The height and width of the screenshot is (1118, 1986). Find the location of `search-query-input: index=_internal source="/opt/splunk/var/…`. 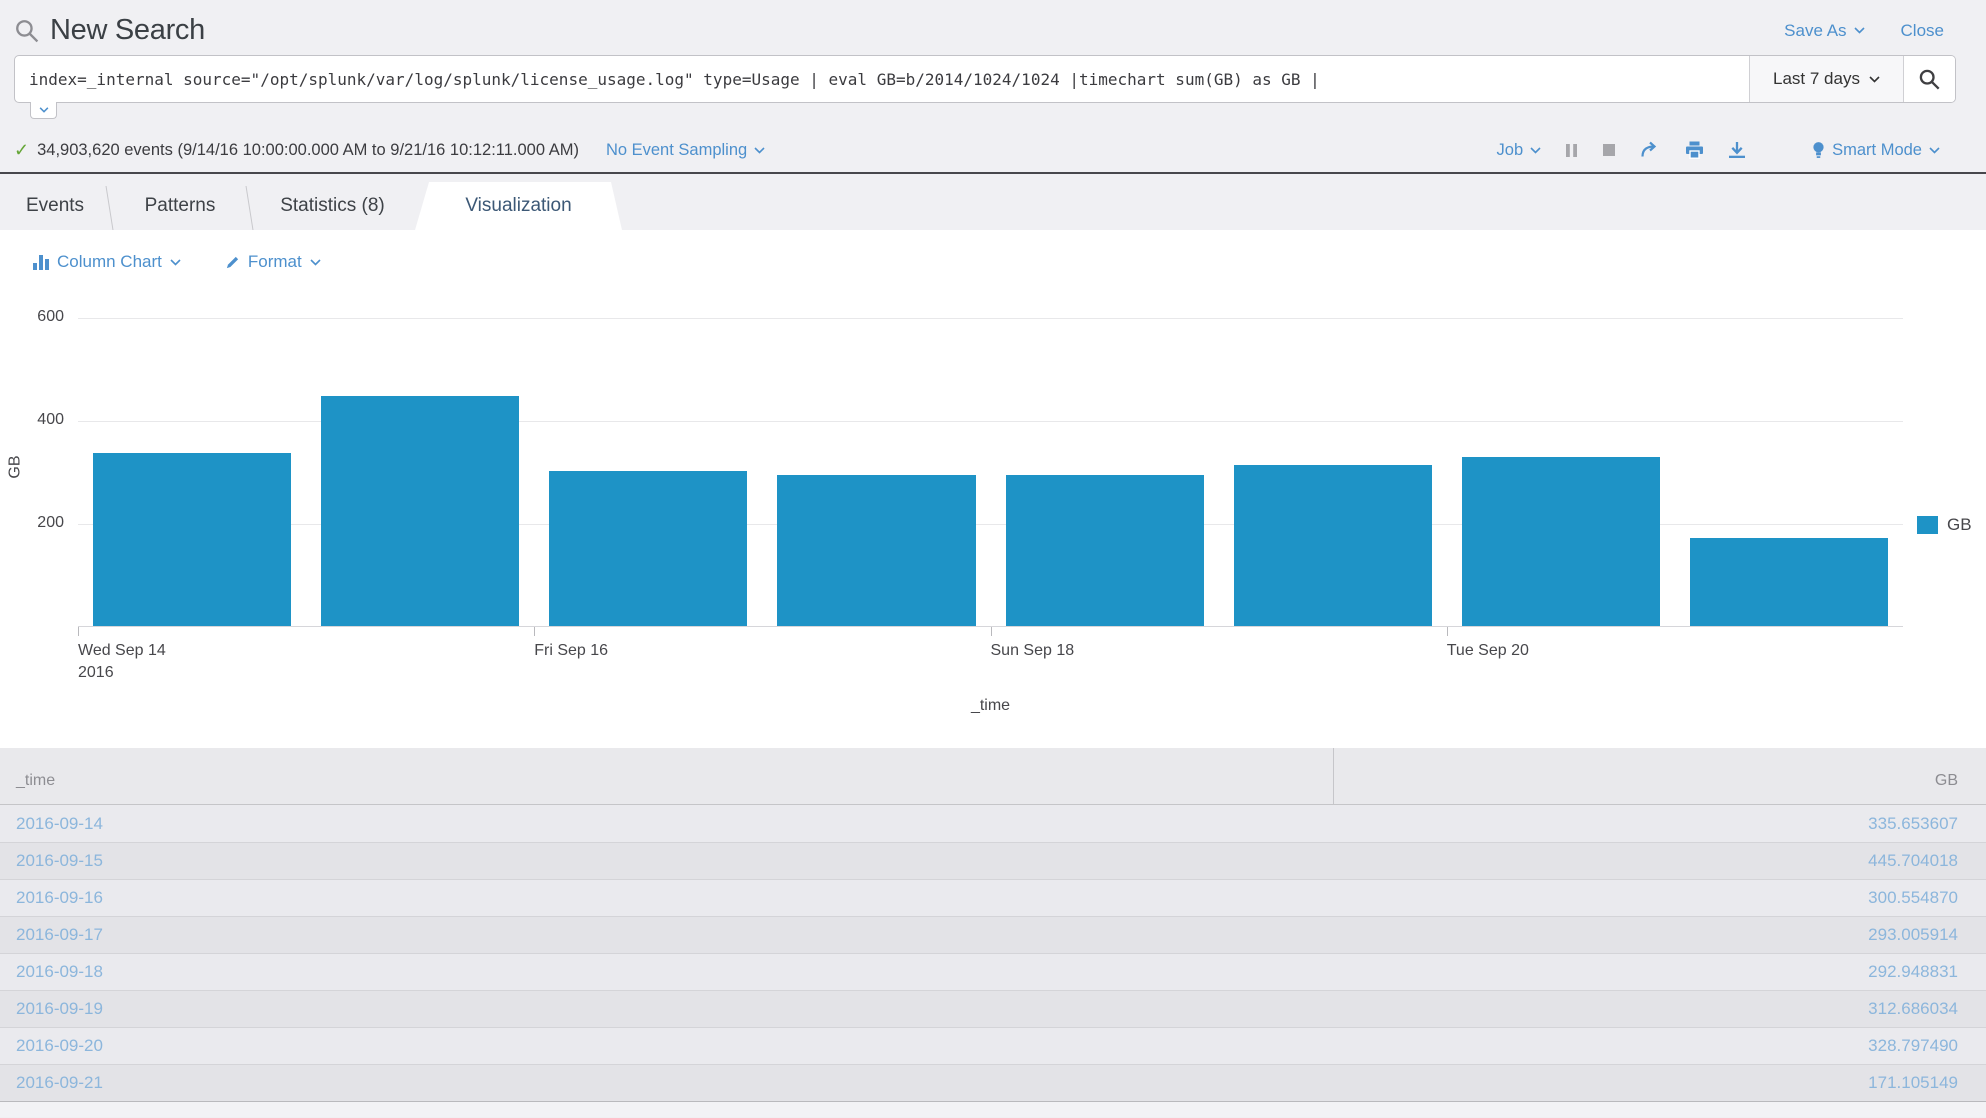

search-query-input: index=_internal source="/opt/splunk/var/… is located at coordinates (882, 79).